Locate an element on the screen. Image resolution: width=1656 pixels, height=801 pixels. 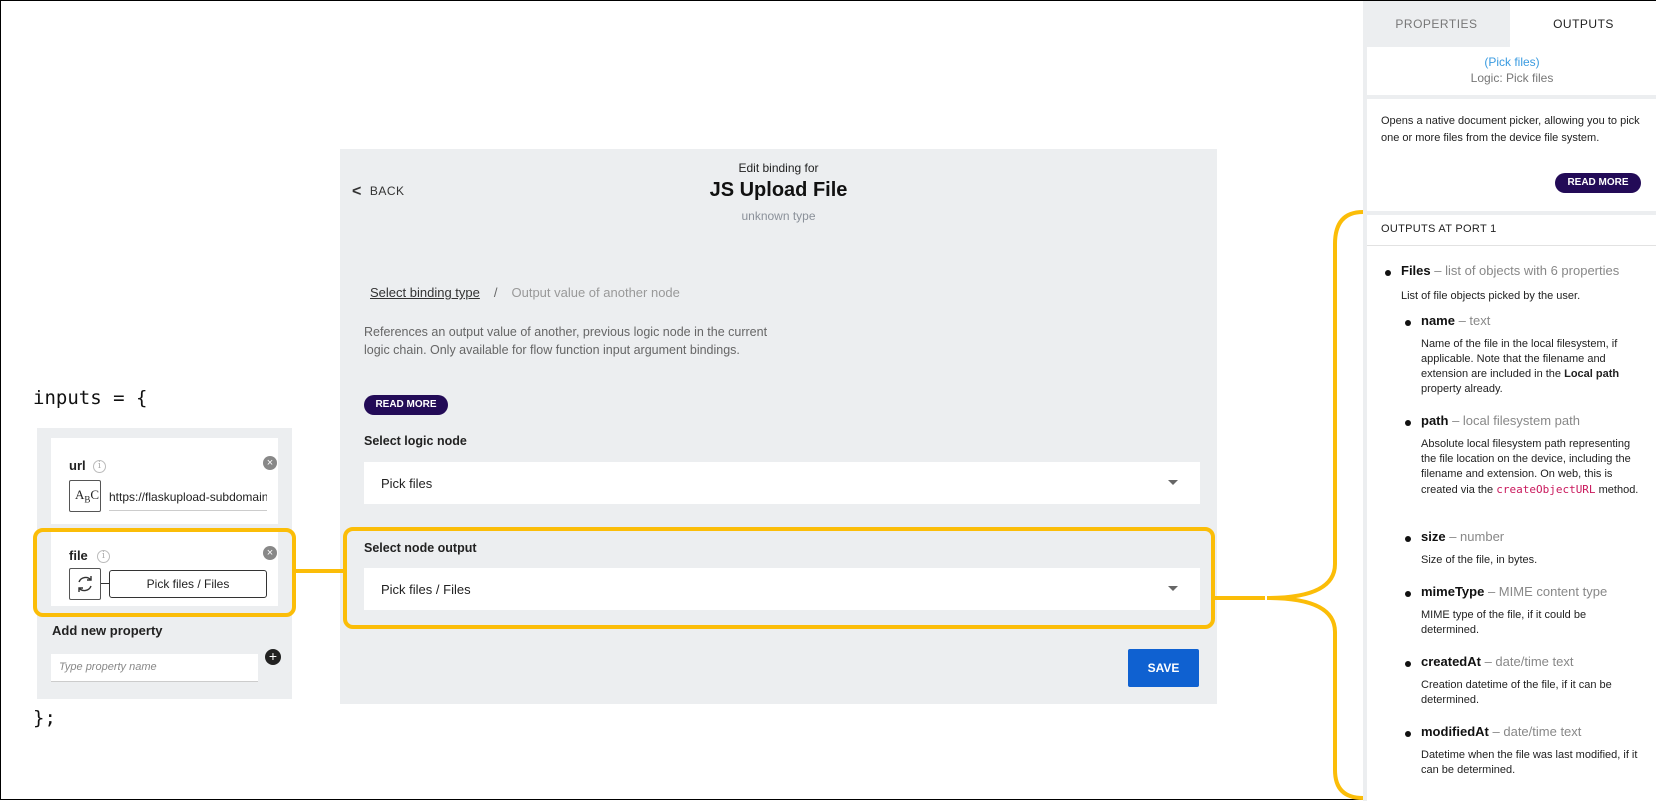
add-property-button: + is located at coordinates (273, 657).